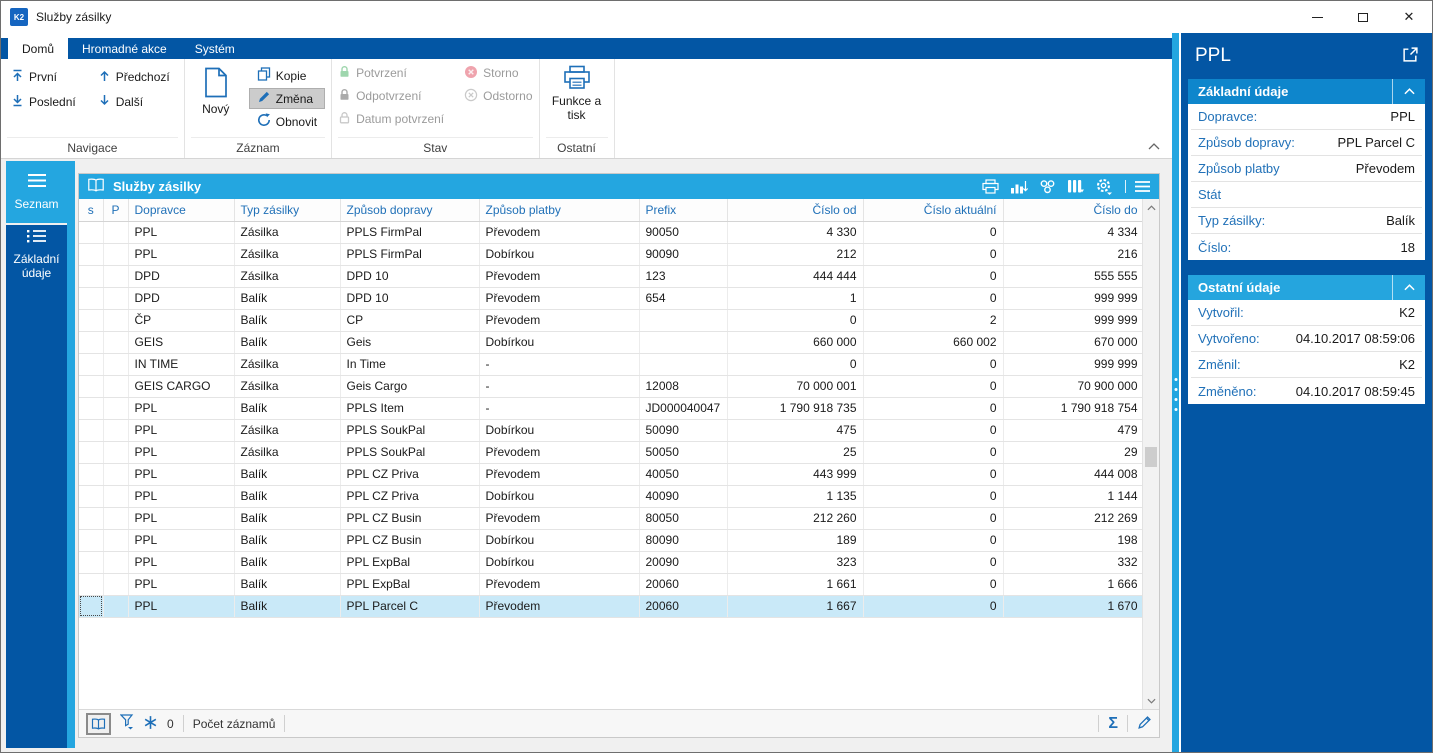 Image resolution: width=1433 pixels, height=753 pixels. Describe the element at coordinates (683, 606) in the screenshot. I see `cell: 20060` at that location.